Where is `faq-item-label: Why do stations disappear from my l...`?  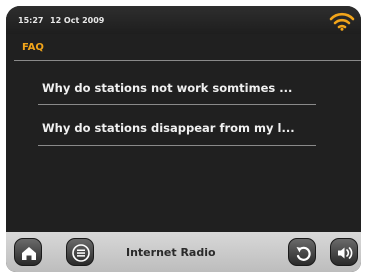
faq-item-label: Why do stations disappear from my l... is located at coordinates (168, 128).